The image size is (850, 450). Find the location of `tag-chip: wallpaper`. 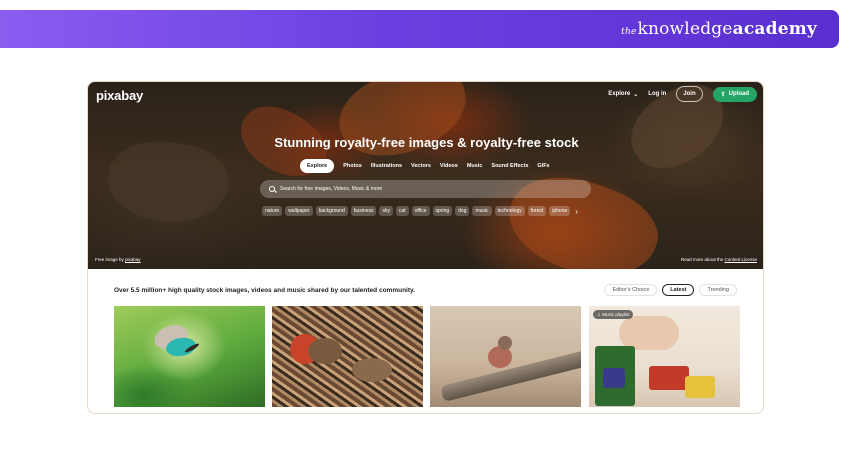

tag-chip: wallpaper is located at coordinates (299, 211).